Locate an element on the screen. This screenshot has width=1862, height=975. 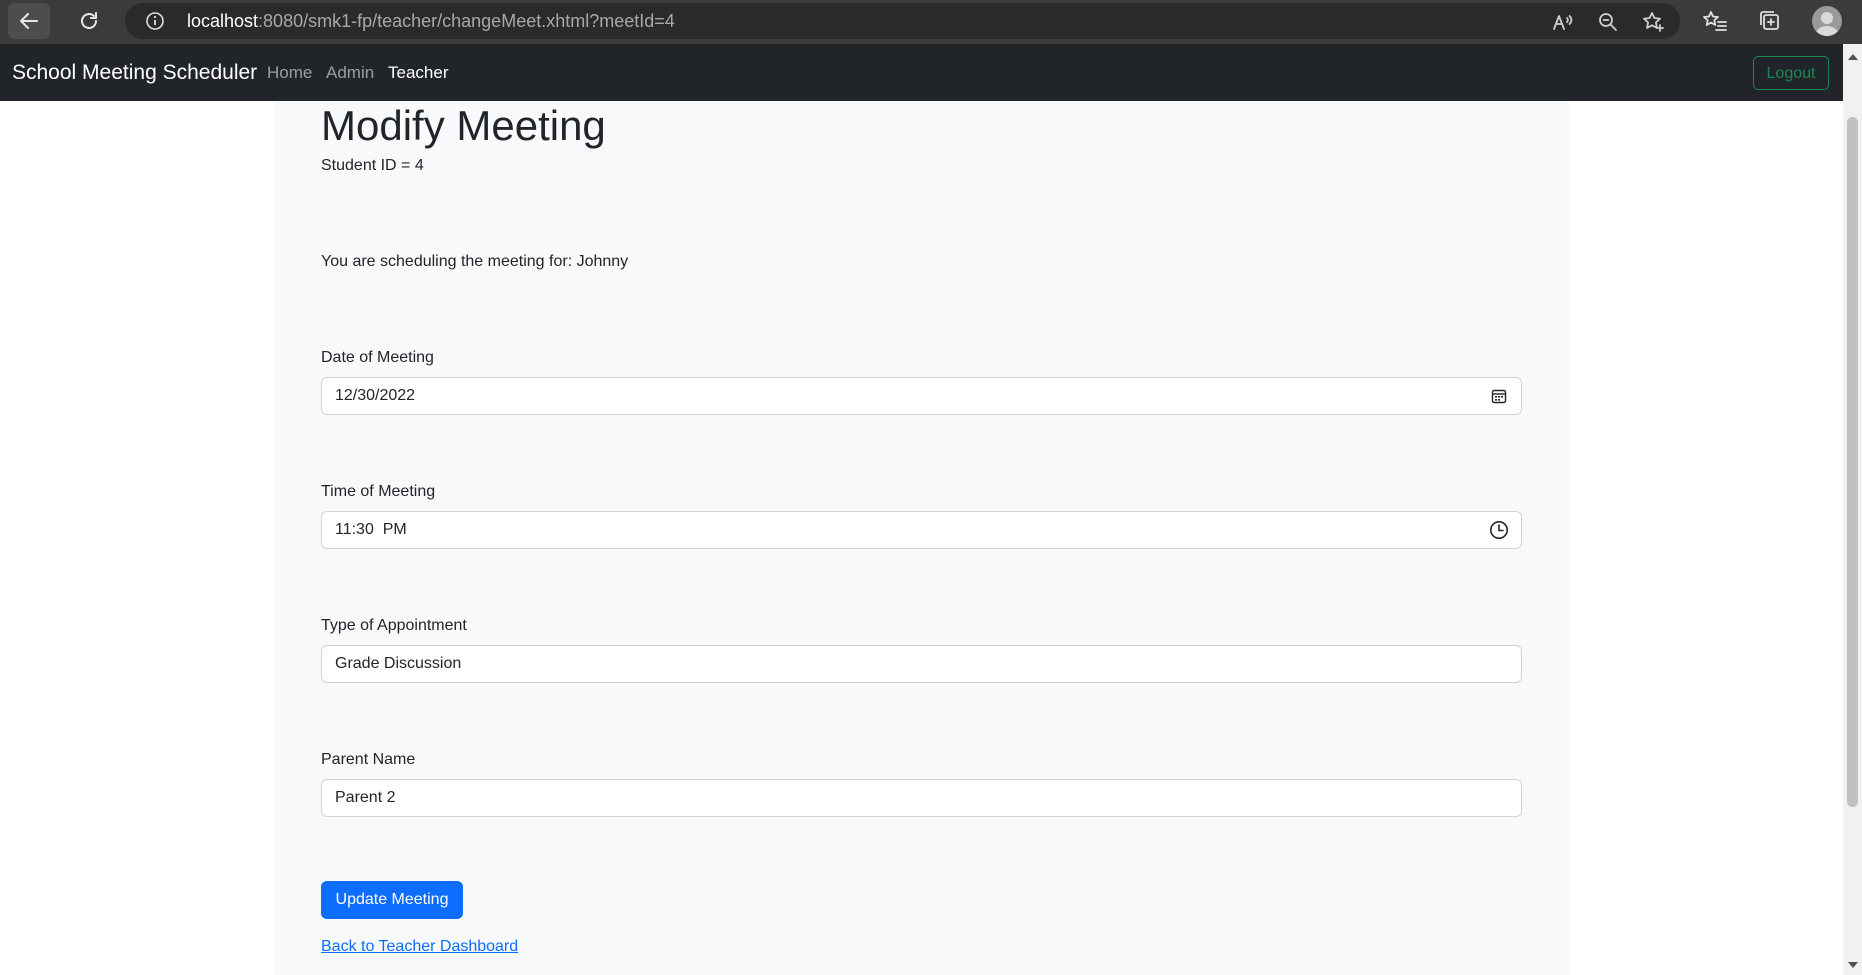
page-title: Modify Meeting is located at coordinates (463, 125).